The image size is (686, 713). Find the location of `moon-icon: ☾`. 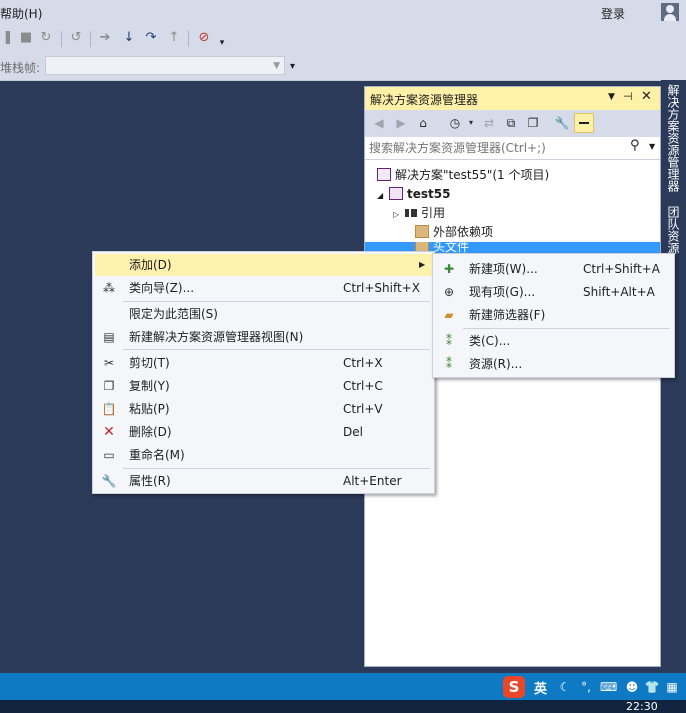

moon-icon: ☾ is located at coordinates (565, 687).